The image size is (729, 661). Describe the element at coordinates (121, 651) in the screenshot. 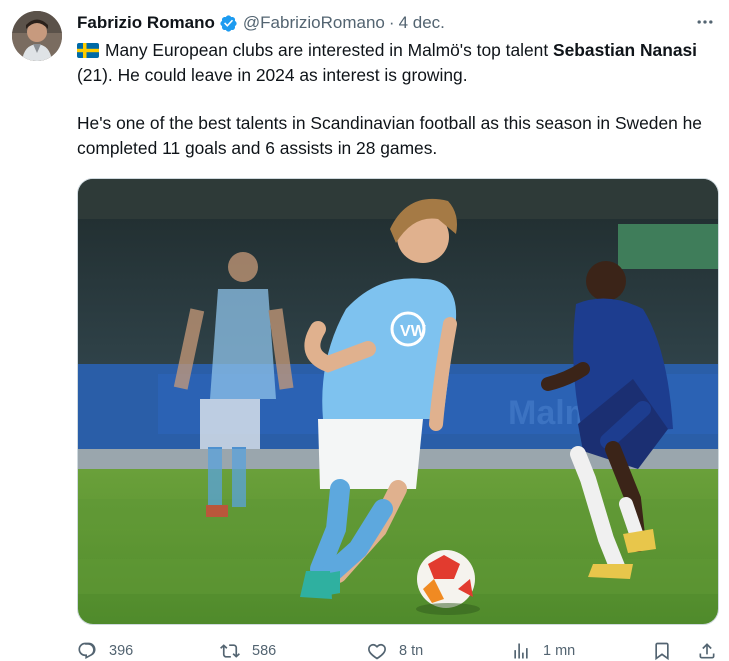

I see `reply-count: 396` at that location.